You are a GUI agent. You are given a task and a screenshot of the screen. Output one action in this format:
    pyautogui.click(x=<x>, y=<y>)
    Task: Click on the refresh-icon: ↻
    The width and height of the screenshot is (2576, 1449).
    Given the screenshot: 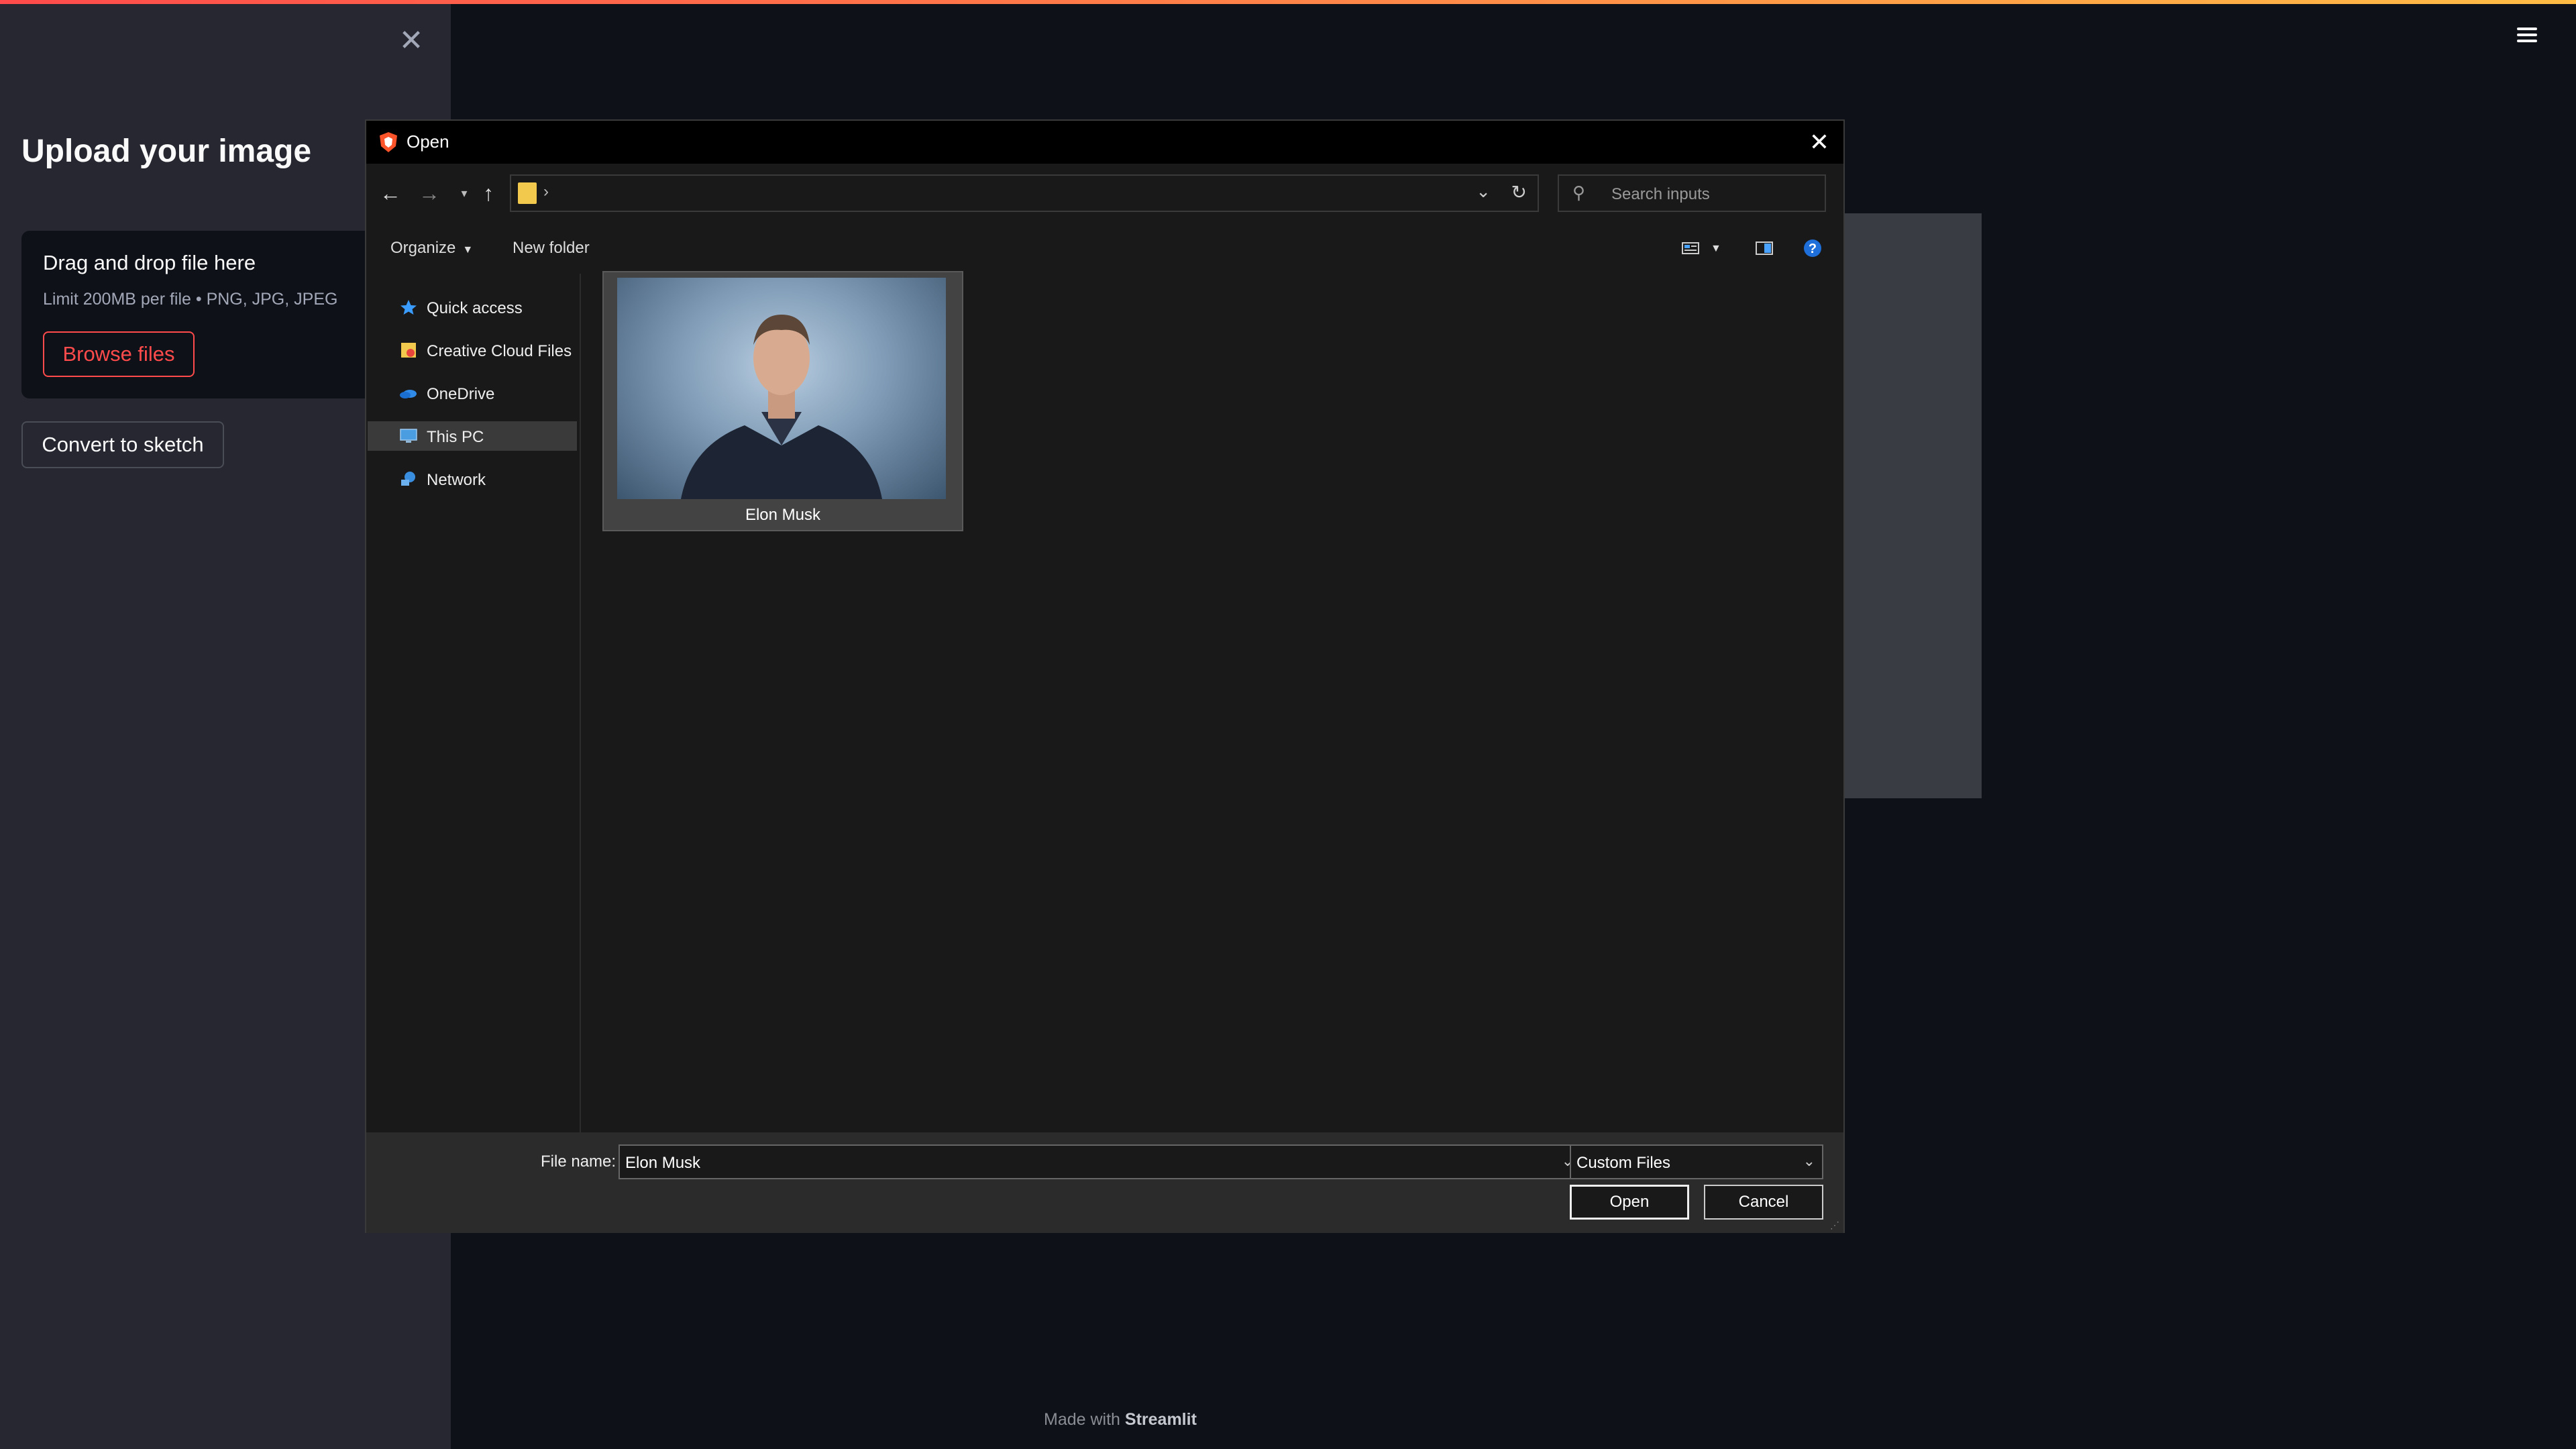 What is the action you would take?
    pyautogui.click(x=1519, y=192)
    